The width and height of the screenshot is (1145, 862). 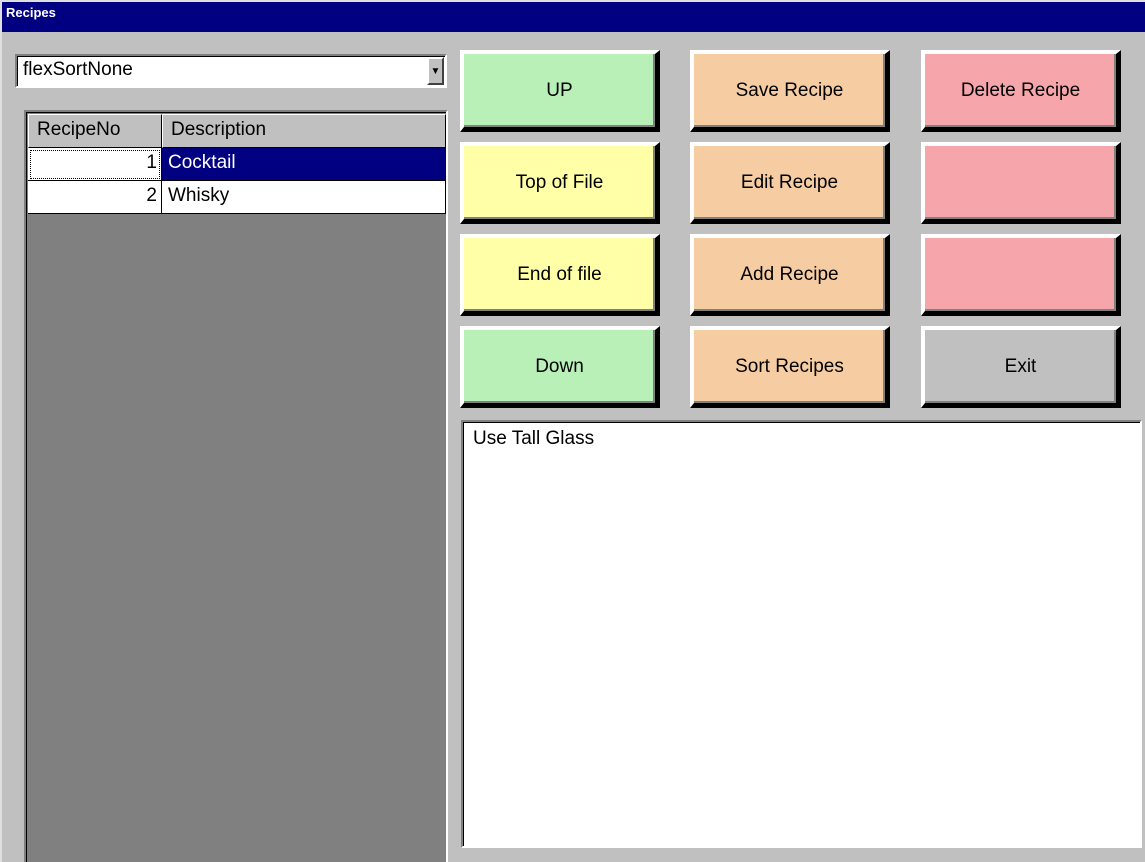 What do you see at coordinates (560, 275) in the screenshot?
I see `end-of-file-button: End of file` at bounding box center [560, 275].